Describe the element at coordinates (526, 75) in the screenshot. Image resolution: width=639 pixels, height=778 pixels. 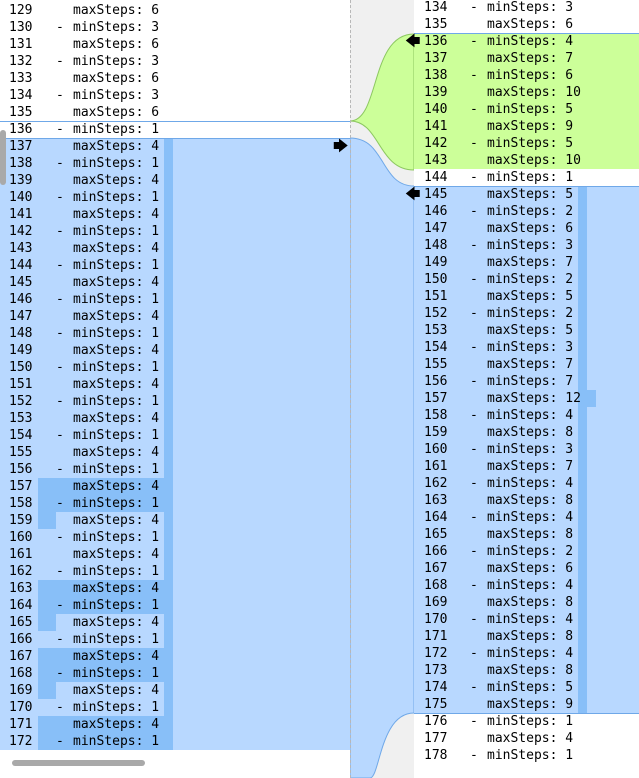
I see `diff-line: 138 - minSteps: 6` at that location.